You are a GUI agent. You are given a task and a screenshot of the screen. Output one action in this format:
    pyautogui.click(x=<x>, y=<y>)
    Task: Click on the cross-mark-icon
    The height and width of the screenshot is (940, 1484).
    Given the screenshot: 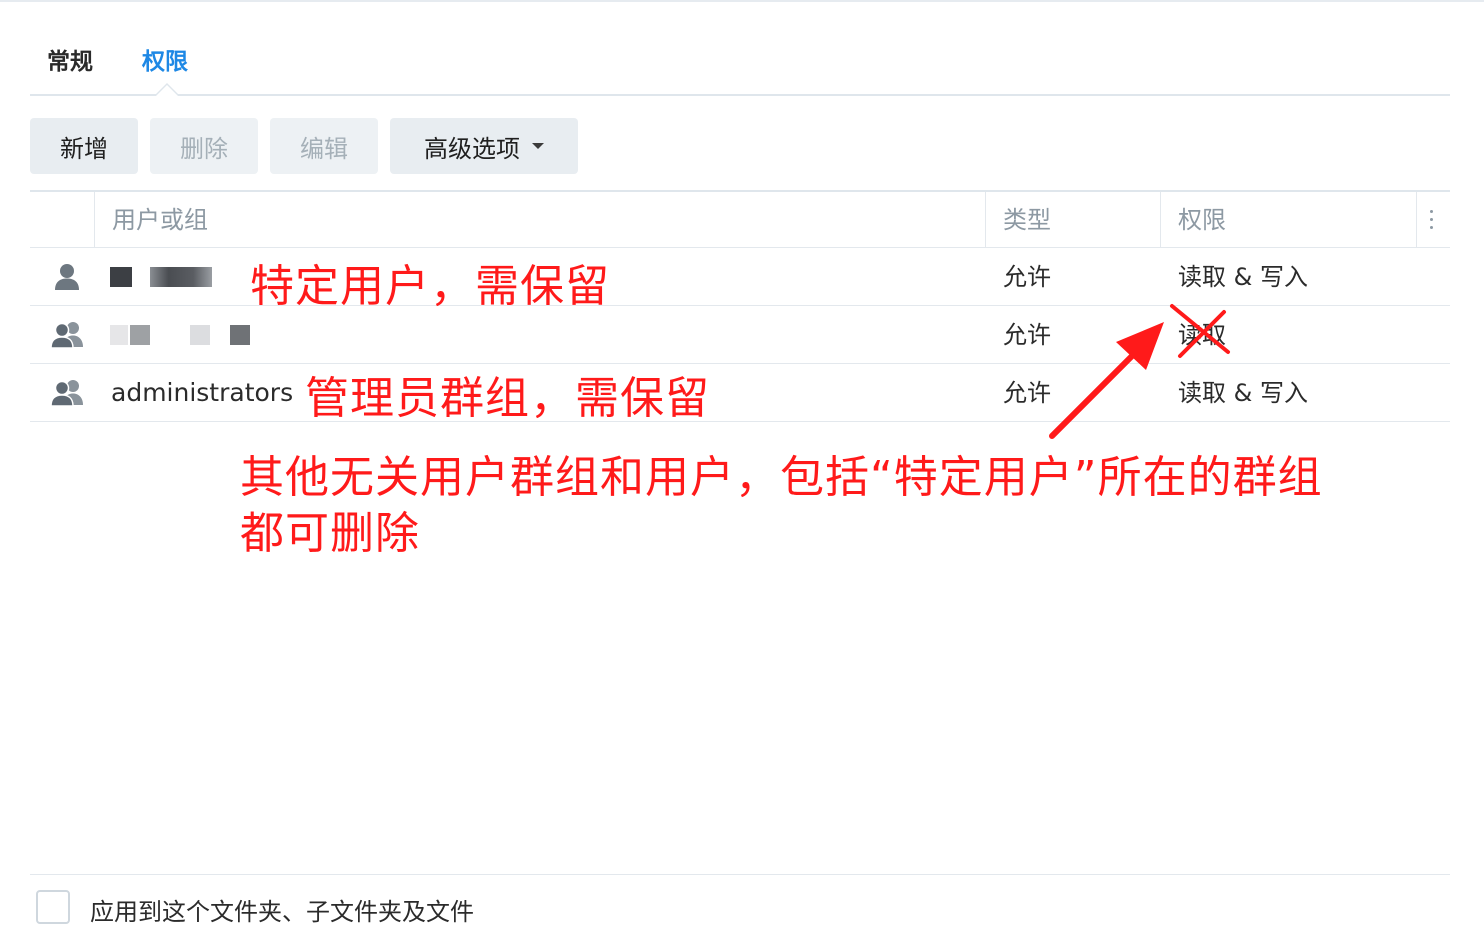 What is the action you would take?
    pyautogui.click(x=1200, y=331)
    